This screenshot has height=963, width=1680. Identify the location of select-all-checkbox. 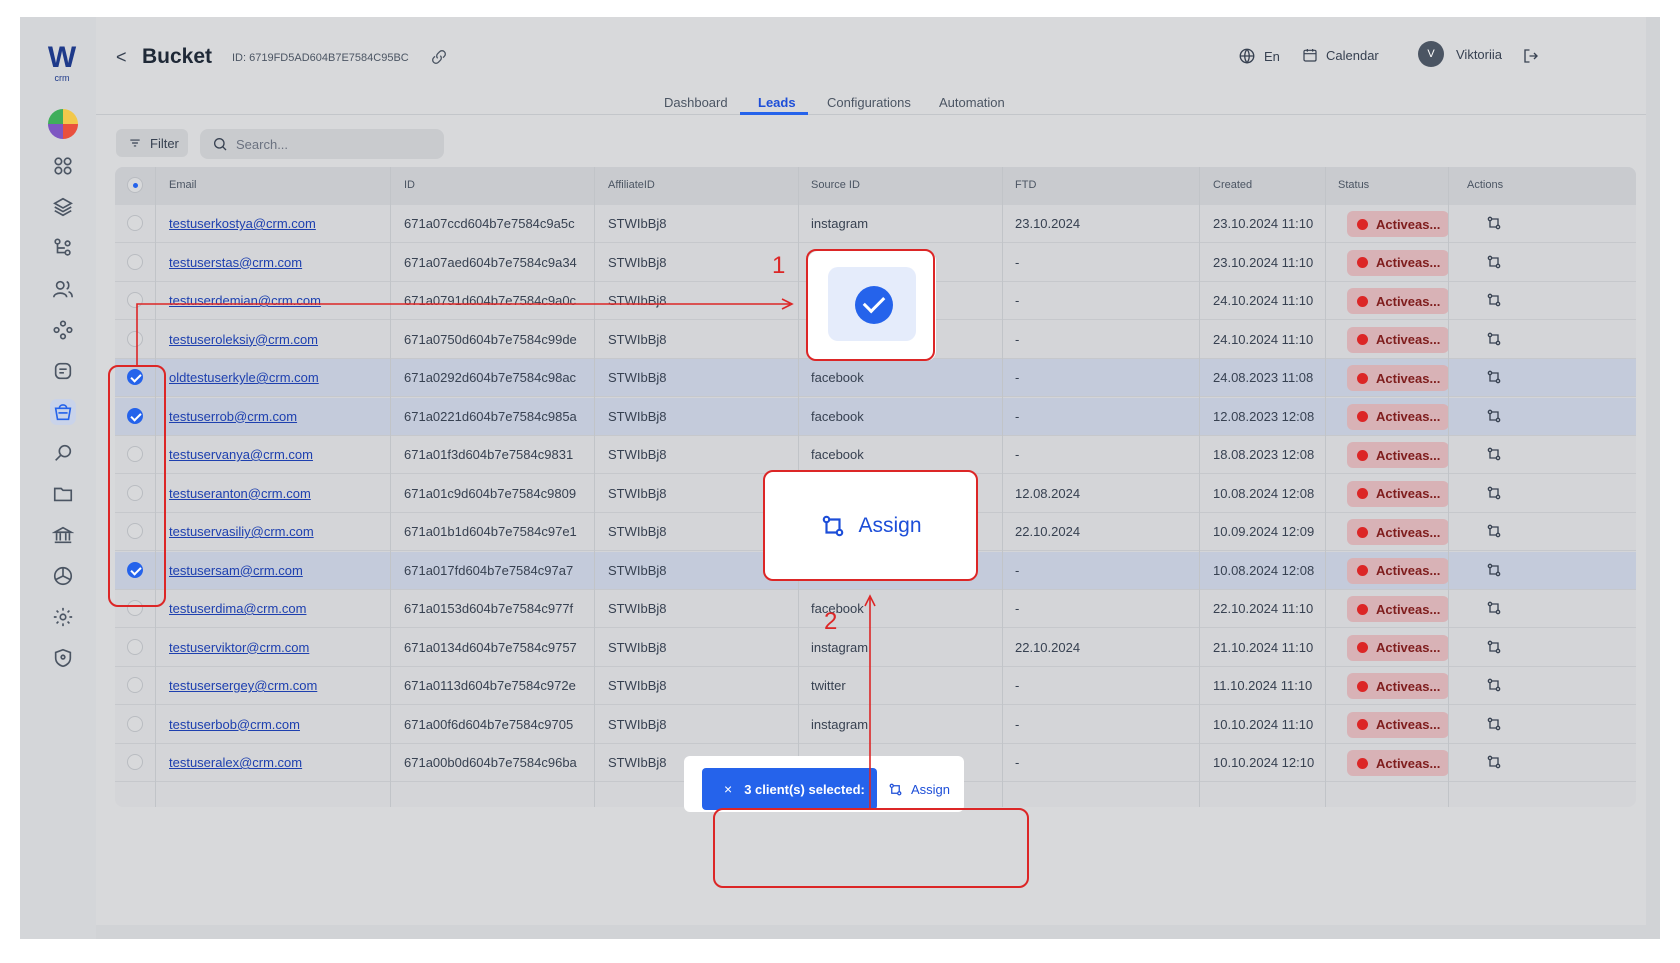
(135, 185).